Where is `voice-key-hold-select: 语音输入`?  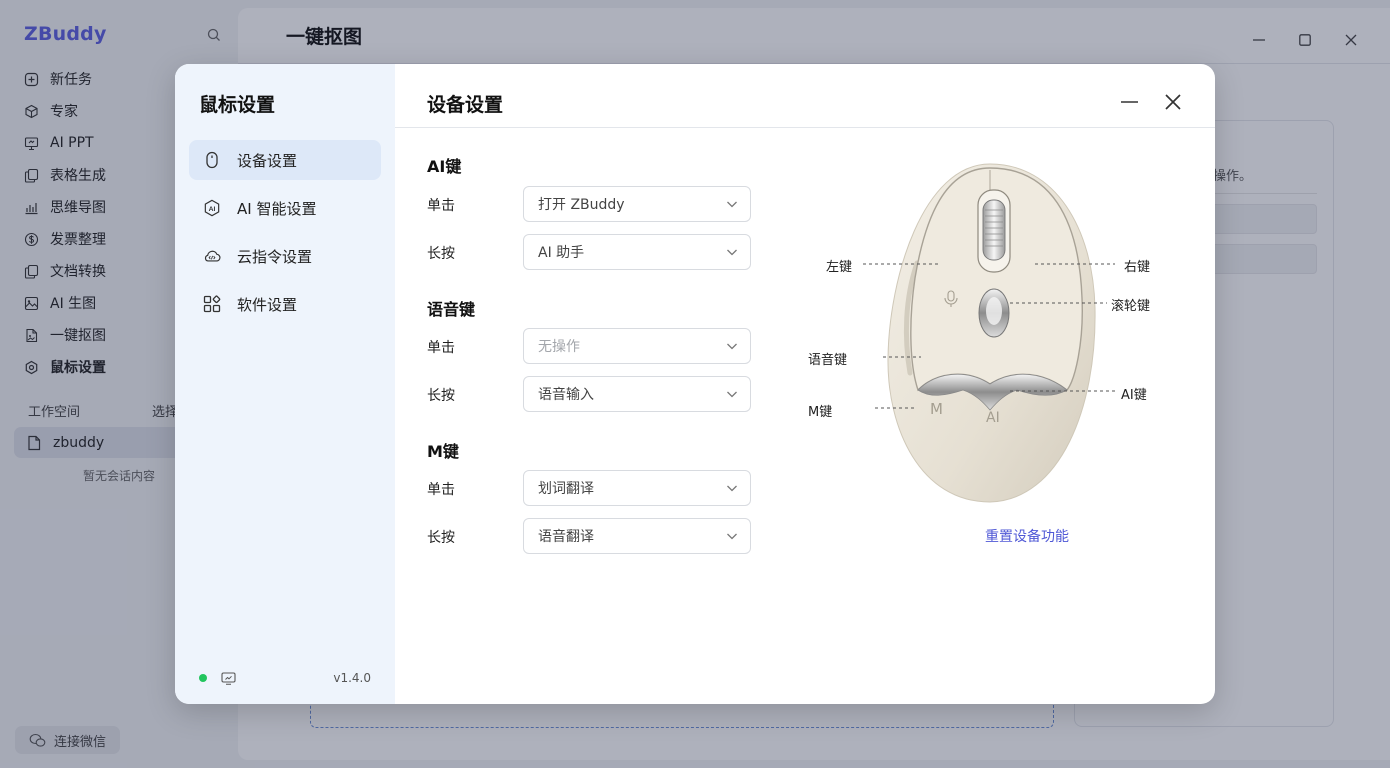
voice-key-hold-select: 语音输入 is located at coordinates (637, 394).